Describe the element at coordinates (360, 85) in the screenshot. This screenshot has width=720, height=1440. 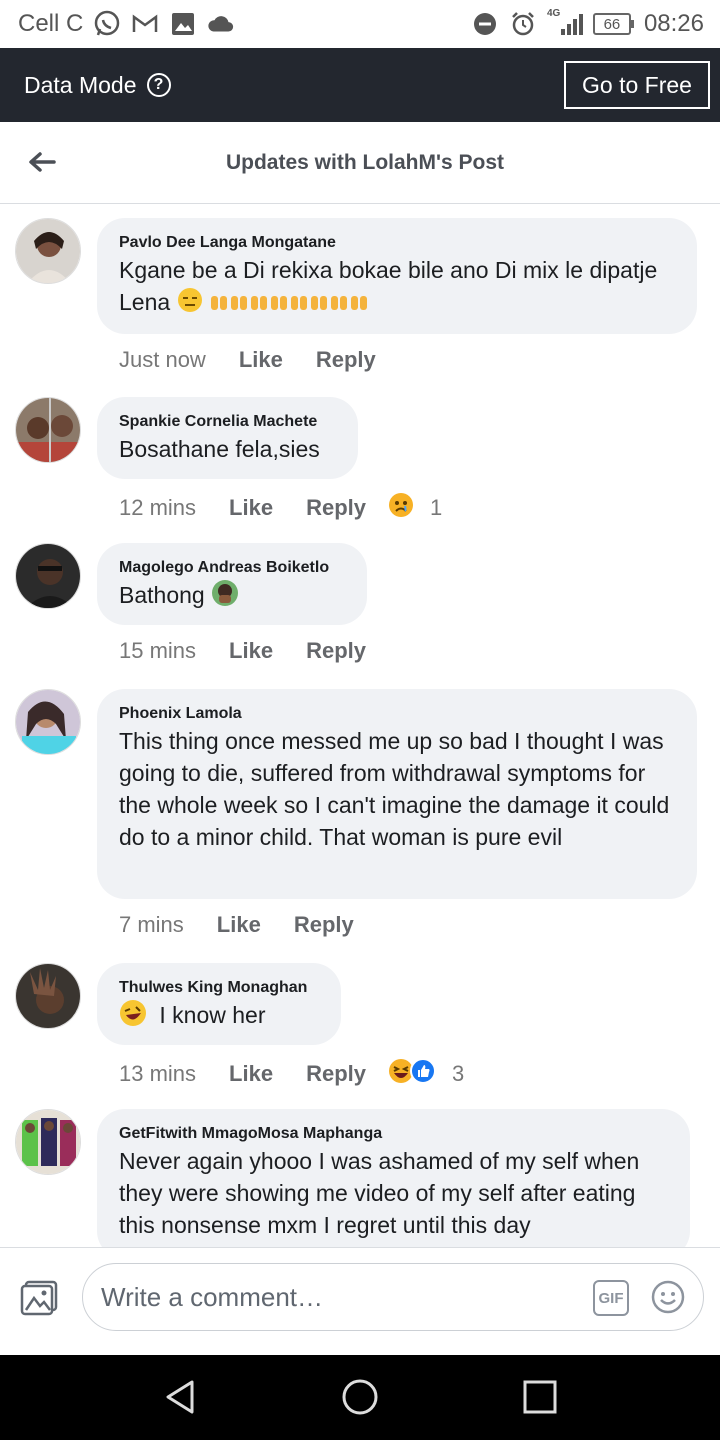
I see `data-mode-bar: Data Mode ? Go to Free` at that location.